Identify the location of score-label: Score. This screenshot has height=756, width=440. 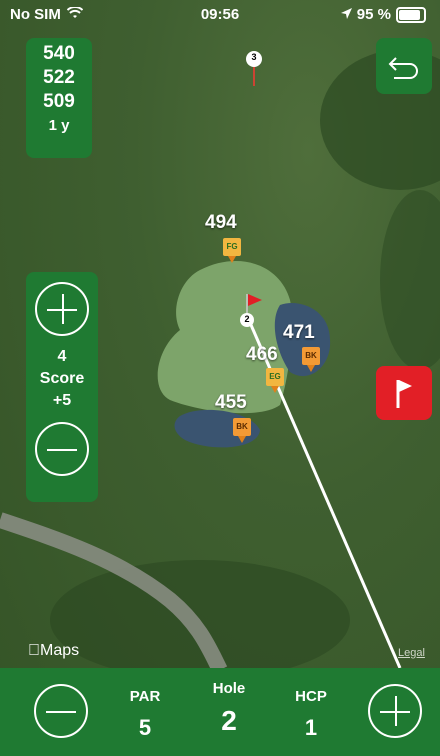
(62, 378).